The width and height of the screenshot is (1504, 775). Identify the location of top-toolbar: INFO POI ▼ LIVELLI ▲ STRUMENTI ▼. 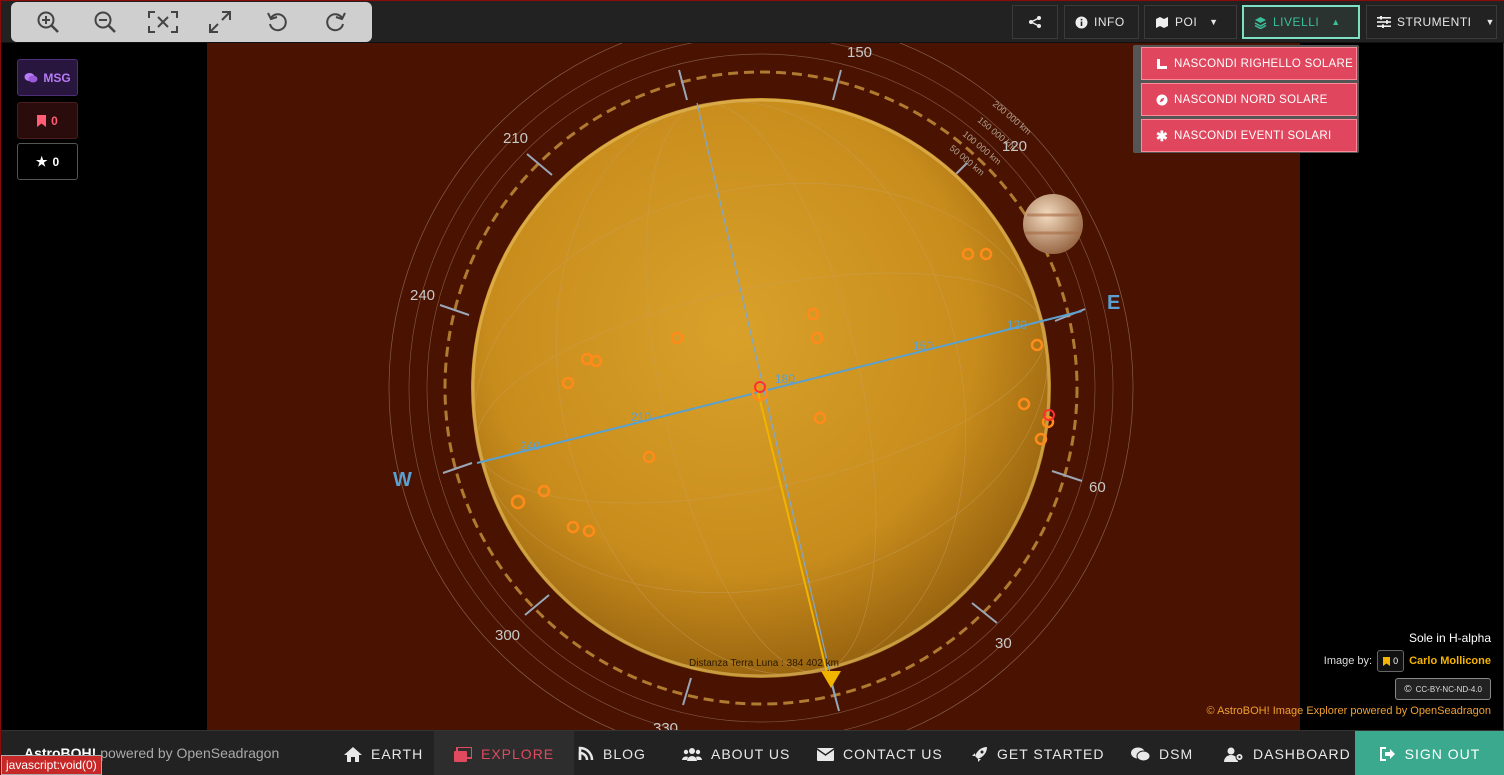
(752, 22).